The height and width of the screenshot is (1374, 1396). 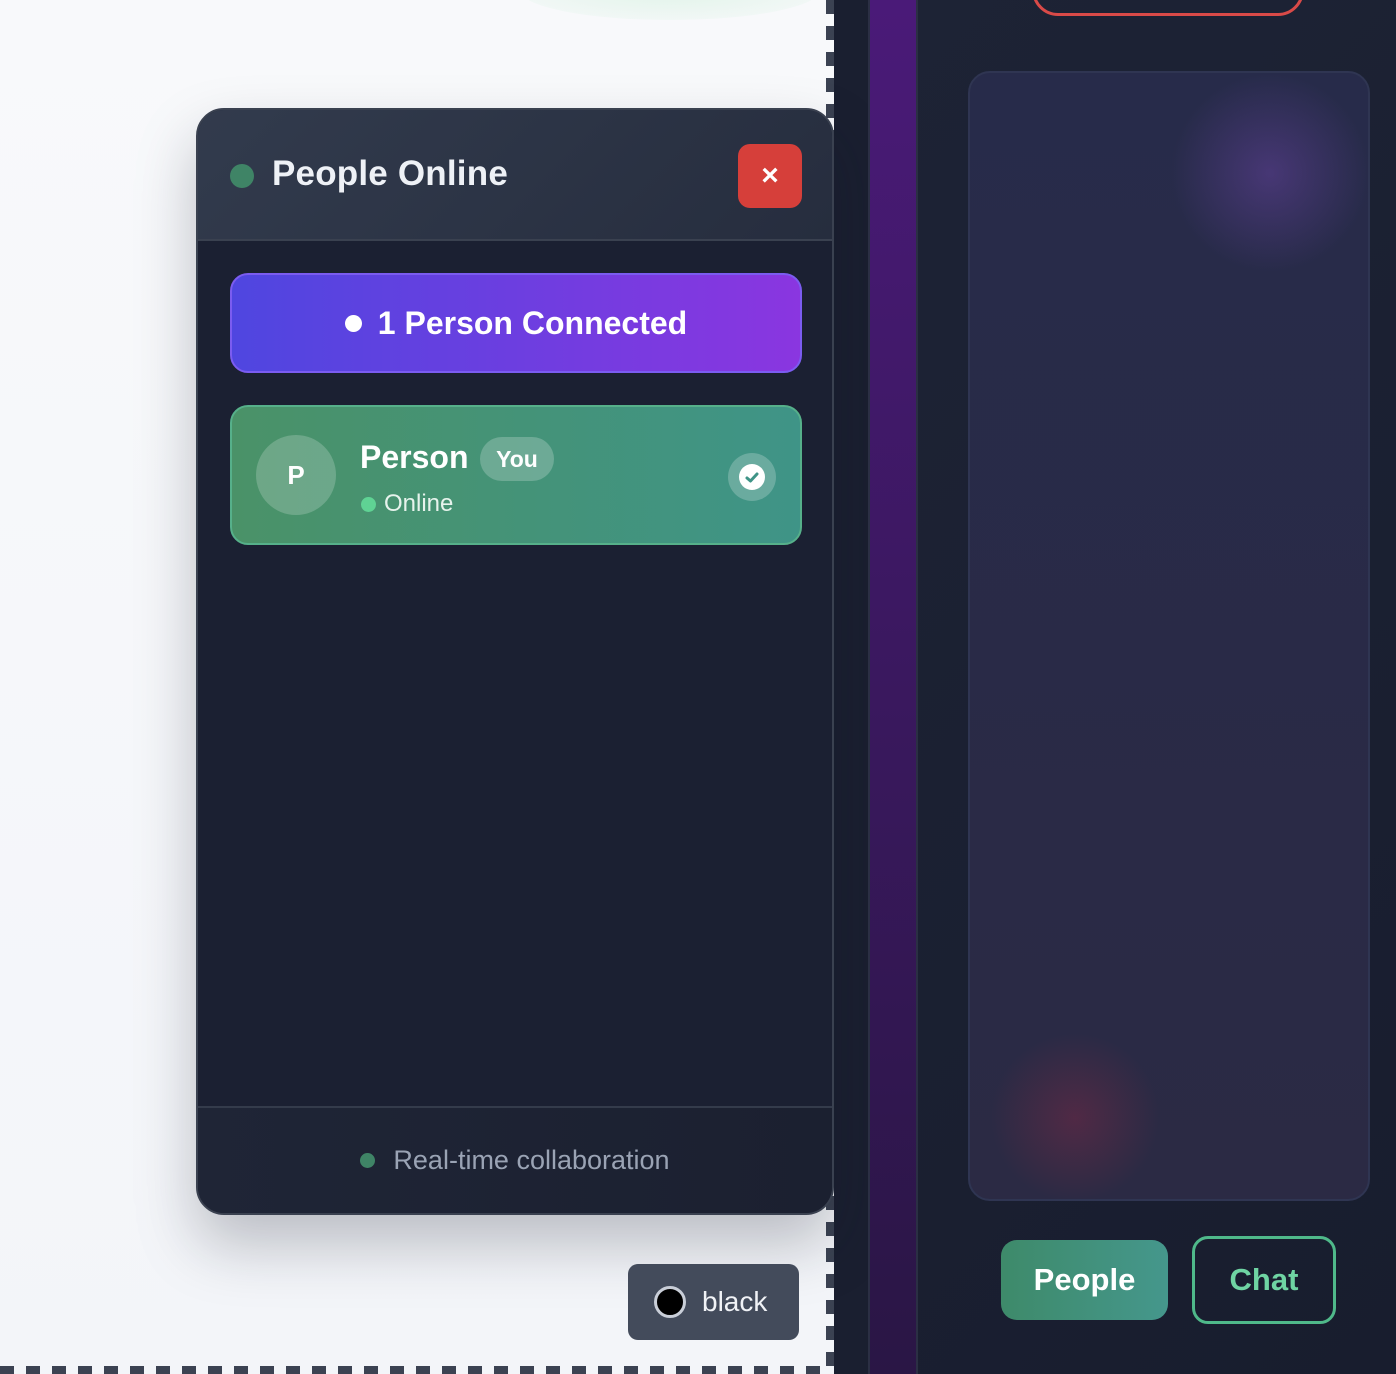 What do you see at coordinates (368, 1160) in the screenshot?
I see `live-dot-icon` at bounding box center [368, 1160].